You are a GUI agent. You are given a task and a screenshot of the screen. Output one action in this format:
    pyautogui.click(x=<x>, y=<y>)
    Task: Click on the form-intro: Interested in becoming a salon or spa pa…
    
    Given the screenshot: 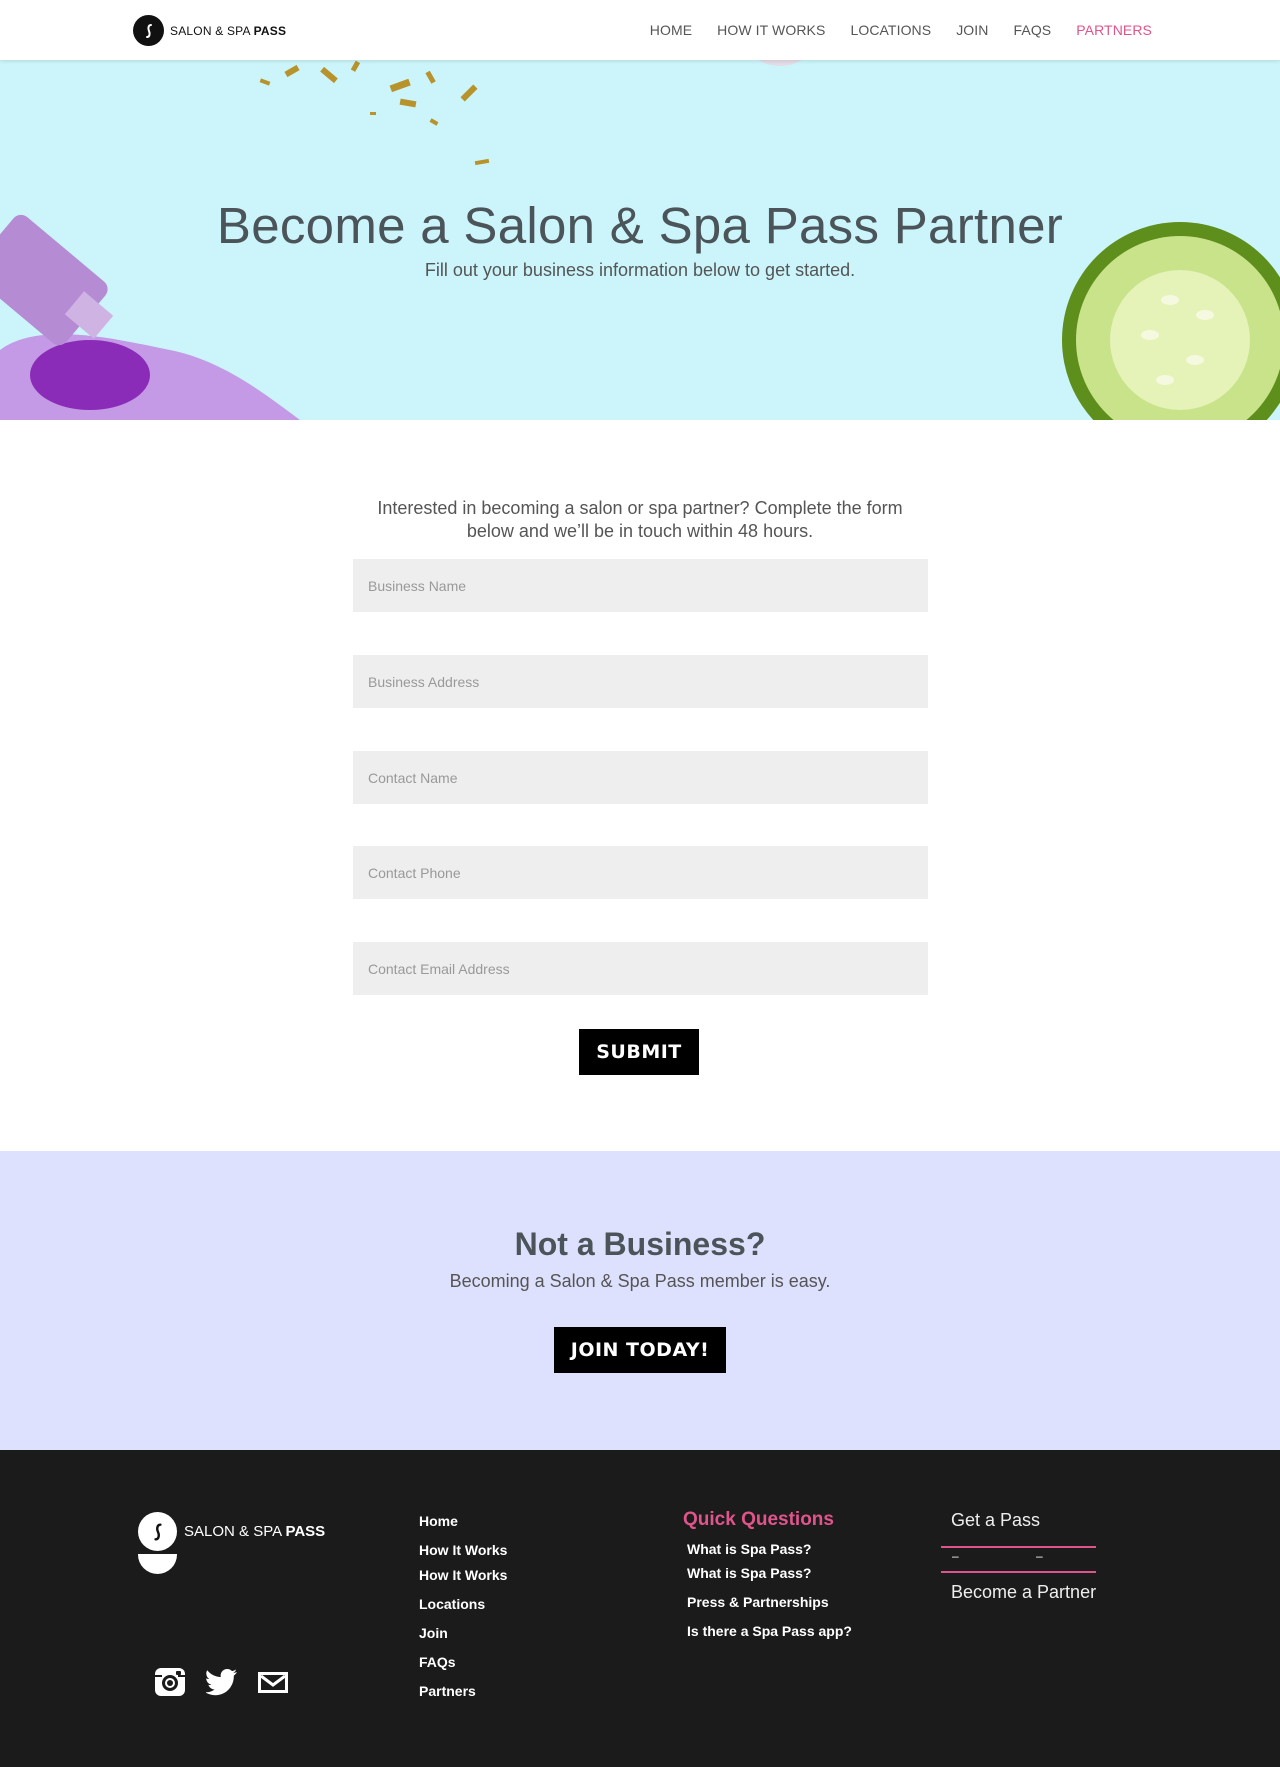 What is the action you would take?
    pyautogui.click(x=640, y=519)
    